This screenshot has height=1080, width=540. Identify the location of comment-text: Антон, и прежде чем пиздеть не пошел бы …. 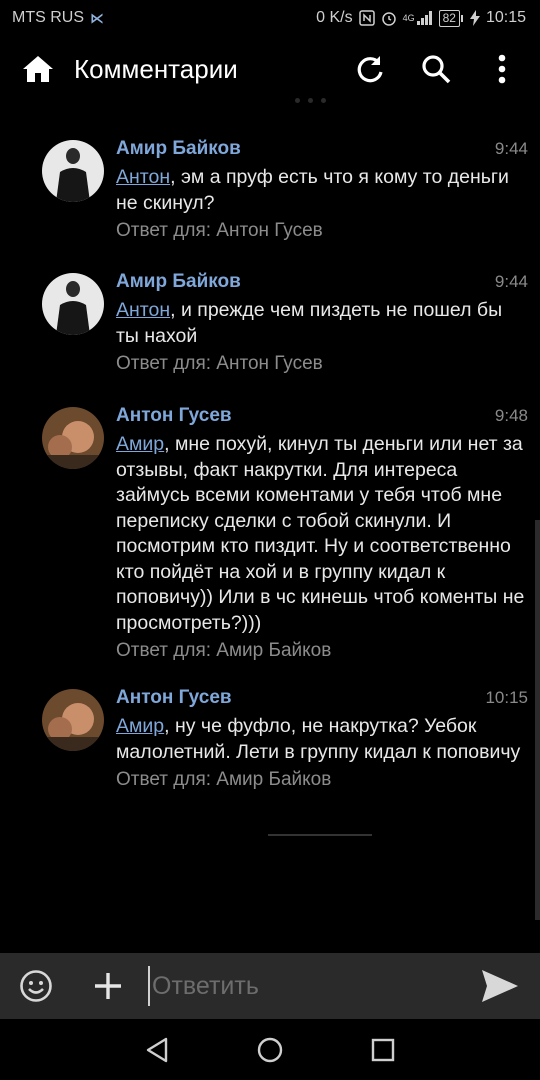
(309, 323).